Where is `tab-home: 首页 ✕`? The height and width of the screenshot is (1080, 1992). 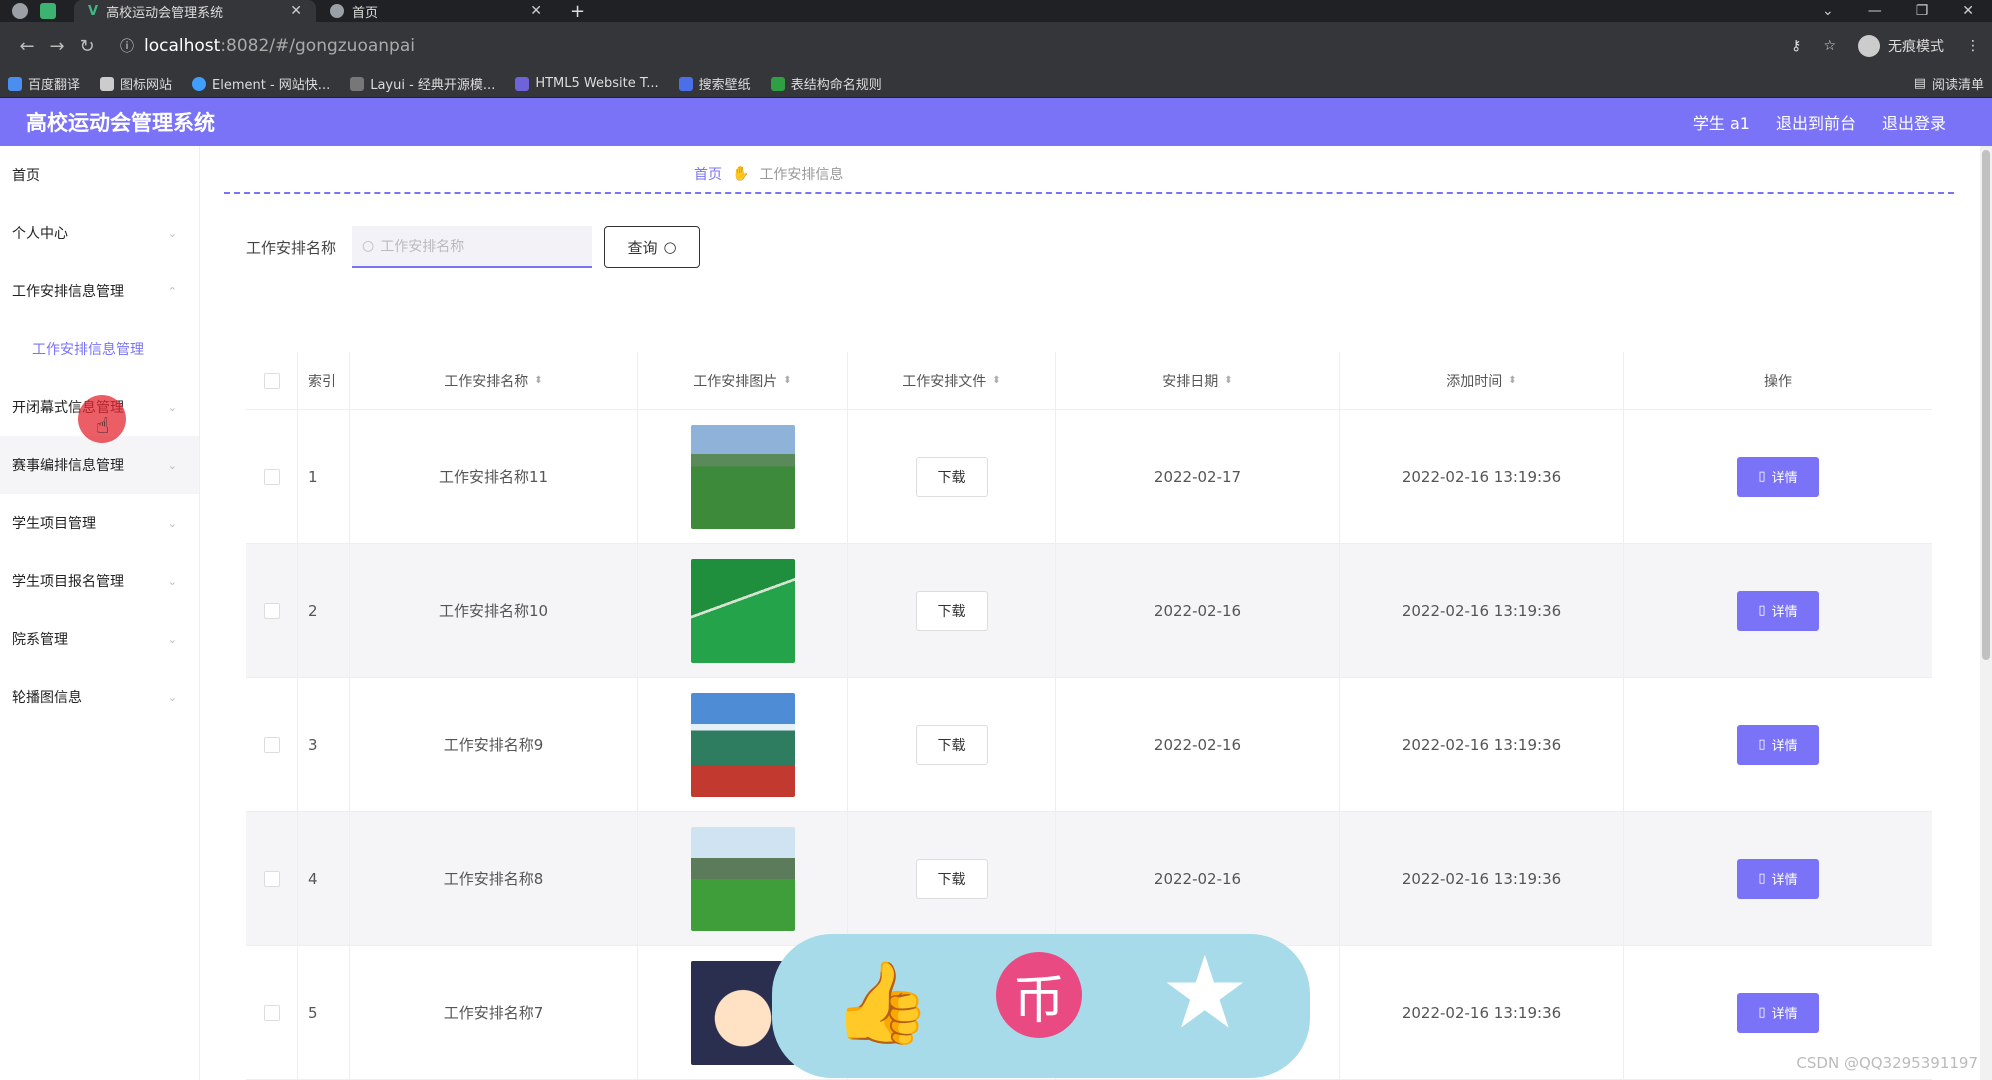
tab-home: 首页 ✕ is located at coordinates (436, 11).